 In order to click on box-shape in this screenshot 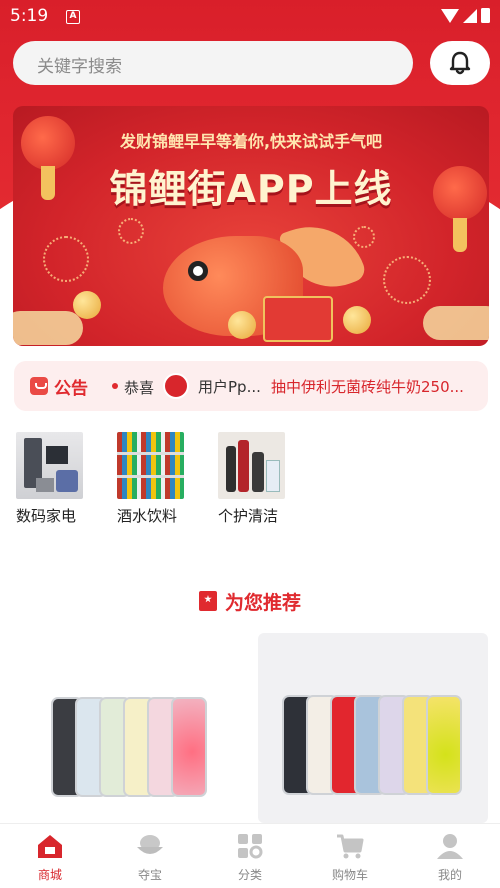, I will do `click(273, 476)`.